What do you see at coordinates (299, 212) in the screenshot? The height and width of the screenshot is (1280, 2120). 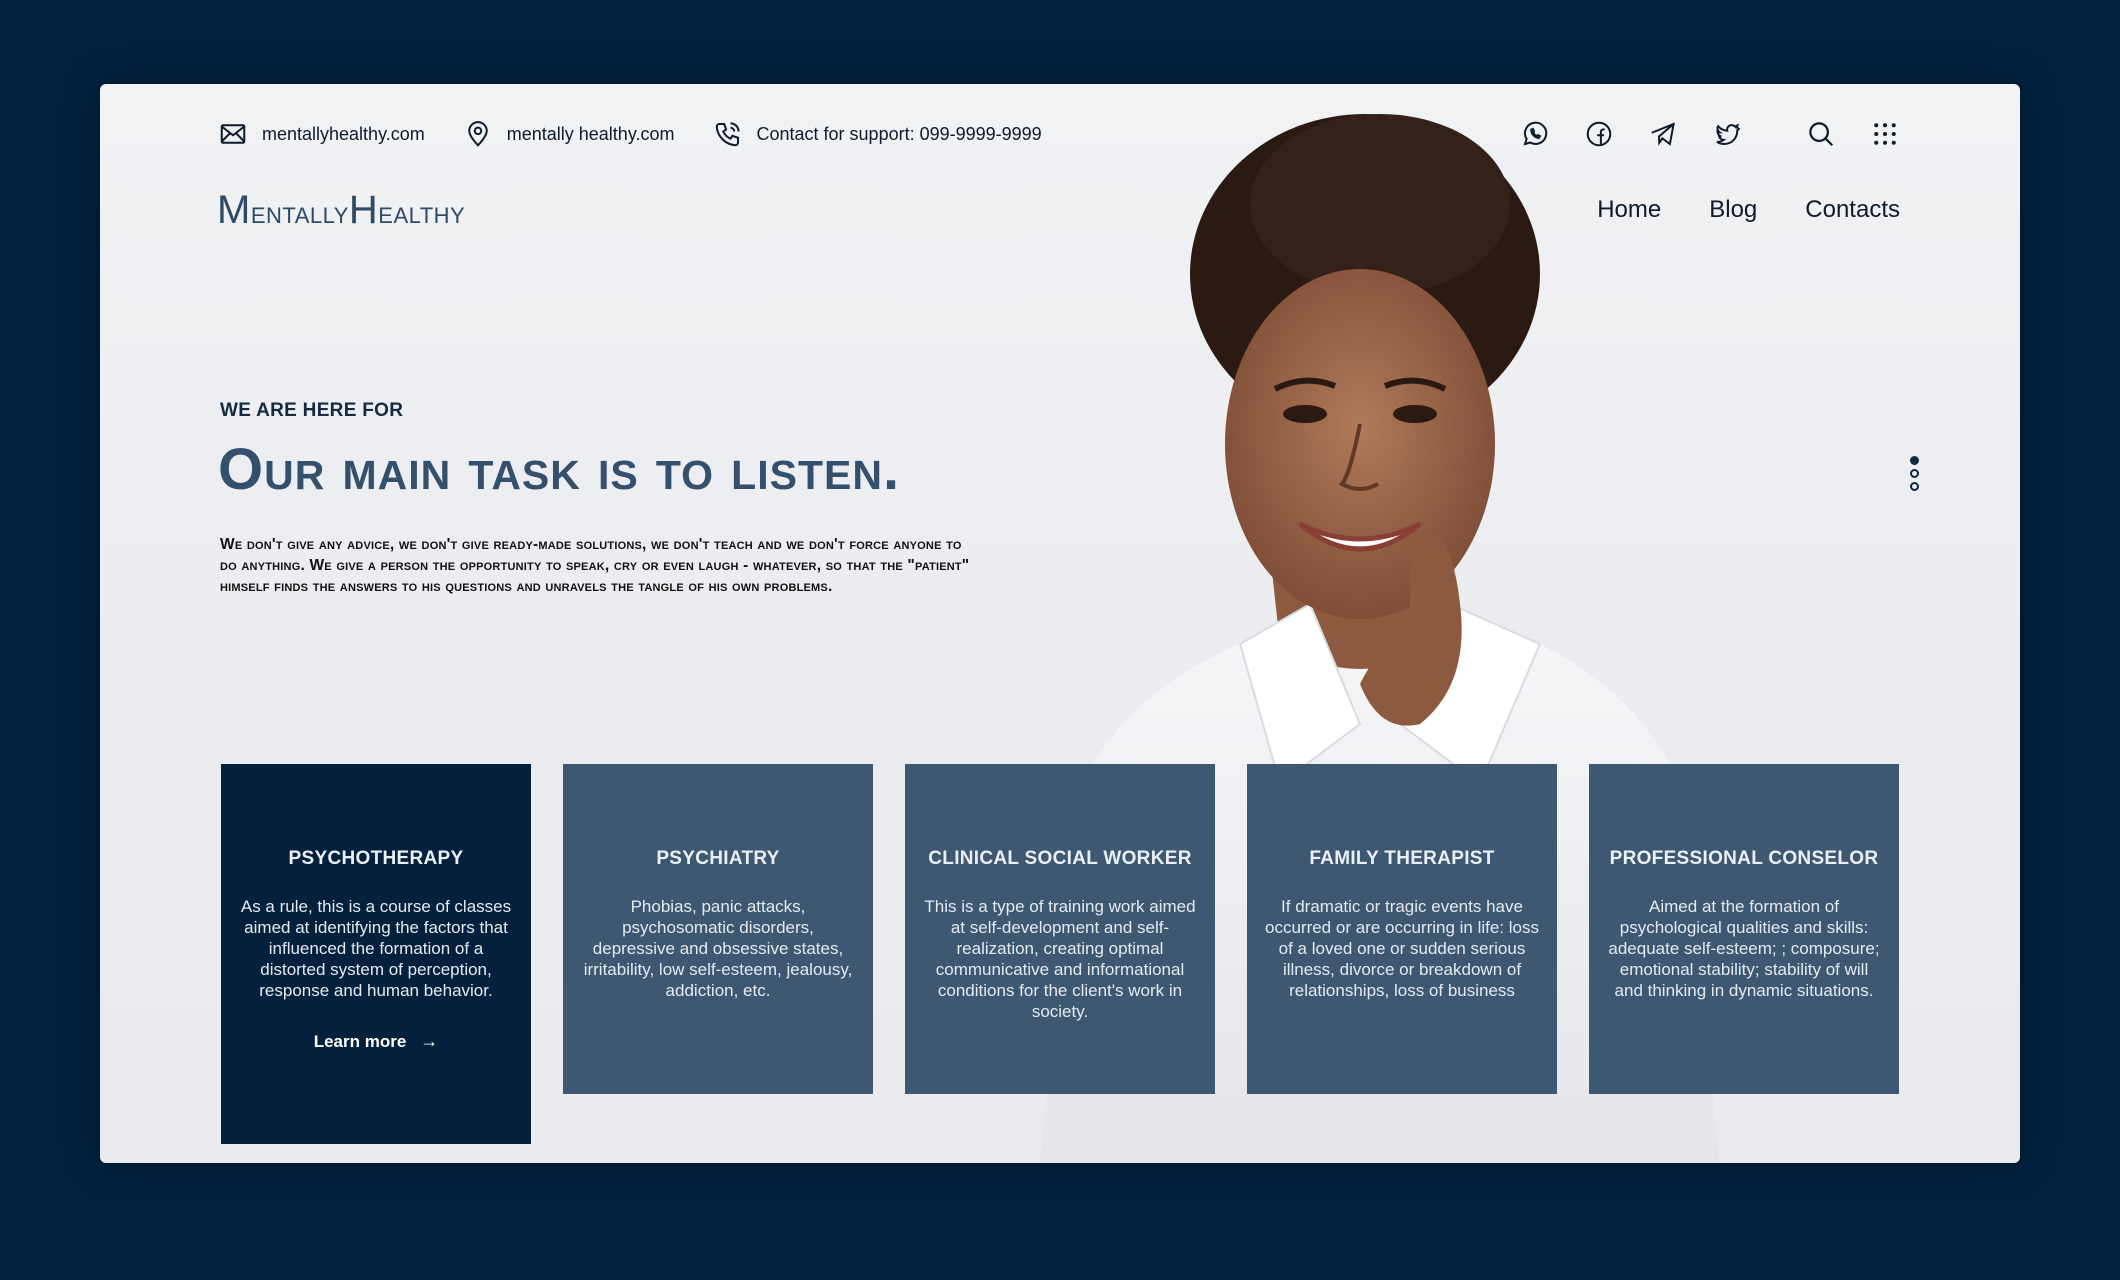 I see `logo-text-part1: entally` at bounding box center [299, 212].